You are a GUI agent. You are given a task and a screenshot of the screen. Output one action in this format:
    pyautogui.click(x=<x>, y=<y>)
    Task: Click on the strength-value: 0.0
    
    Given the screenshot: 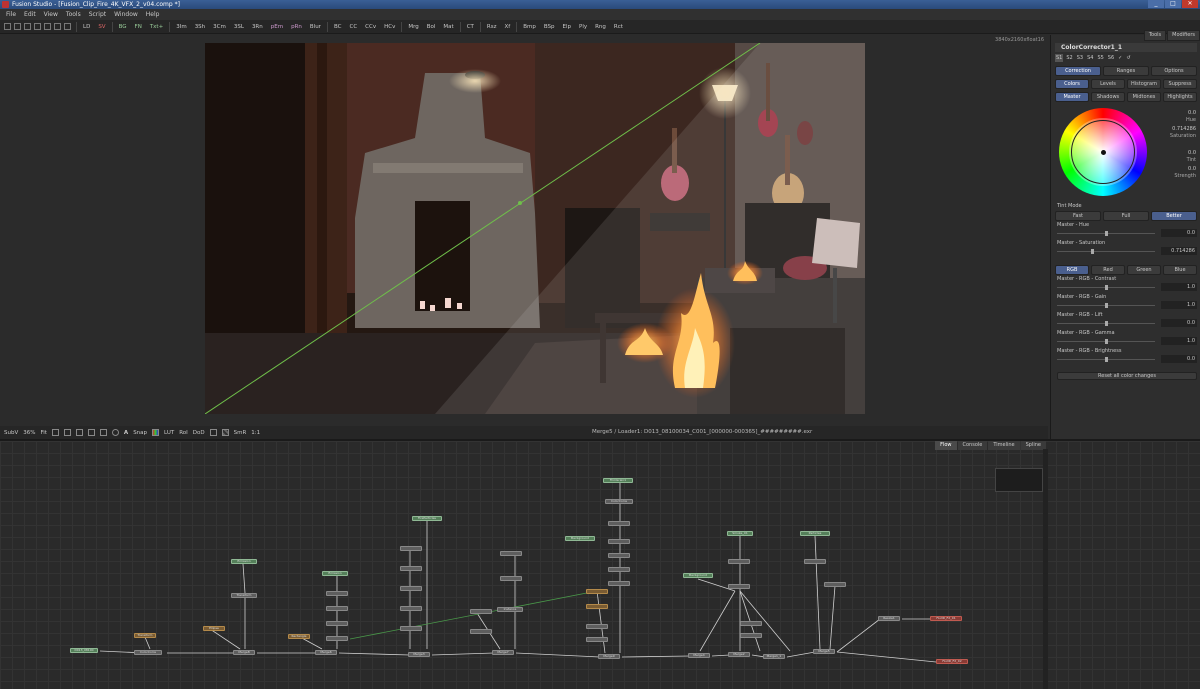 What is the action you would take?
    pyautogui.click(x=1173, y=169)
    